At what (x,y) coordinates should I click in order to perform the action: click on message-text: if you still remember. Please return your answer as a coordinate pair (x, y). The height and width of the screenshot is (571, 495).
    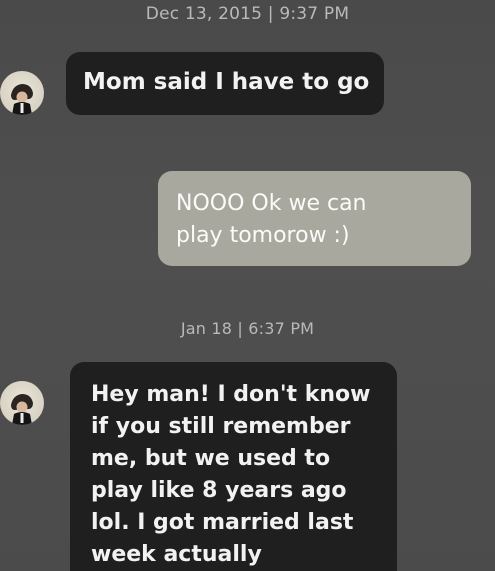
    Looking at the image, I should click on (221, 426).